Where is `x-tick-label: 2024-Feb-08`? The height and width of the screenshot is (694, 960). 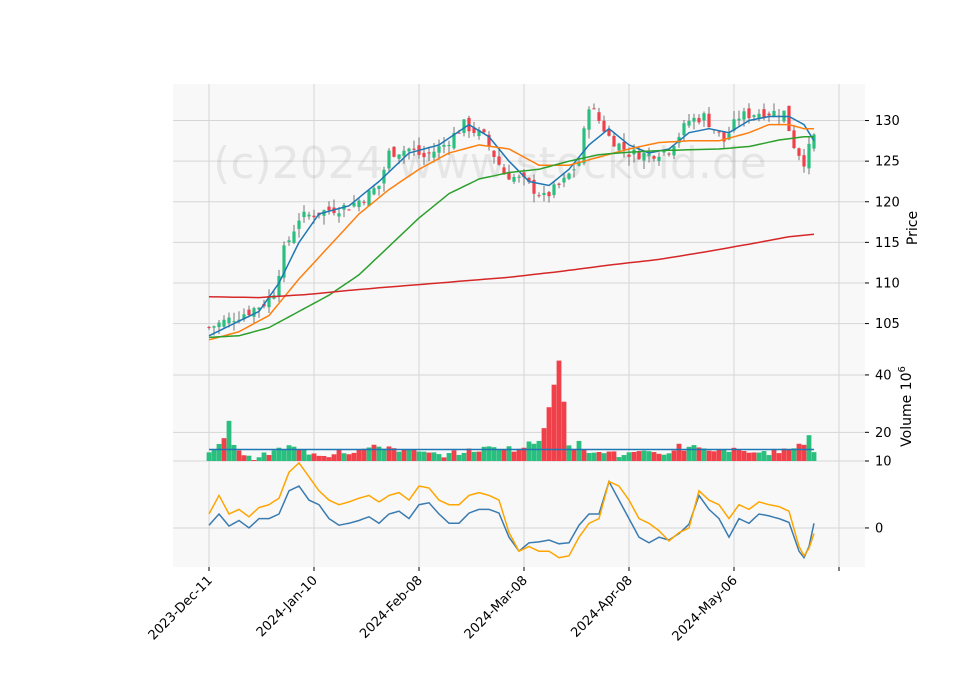 x-tick-label: 2024-Feb-08 is located at coordinates (391, 607).